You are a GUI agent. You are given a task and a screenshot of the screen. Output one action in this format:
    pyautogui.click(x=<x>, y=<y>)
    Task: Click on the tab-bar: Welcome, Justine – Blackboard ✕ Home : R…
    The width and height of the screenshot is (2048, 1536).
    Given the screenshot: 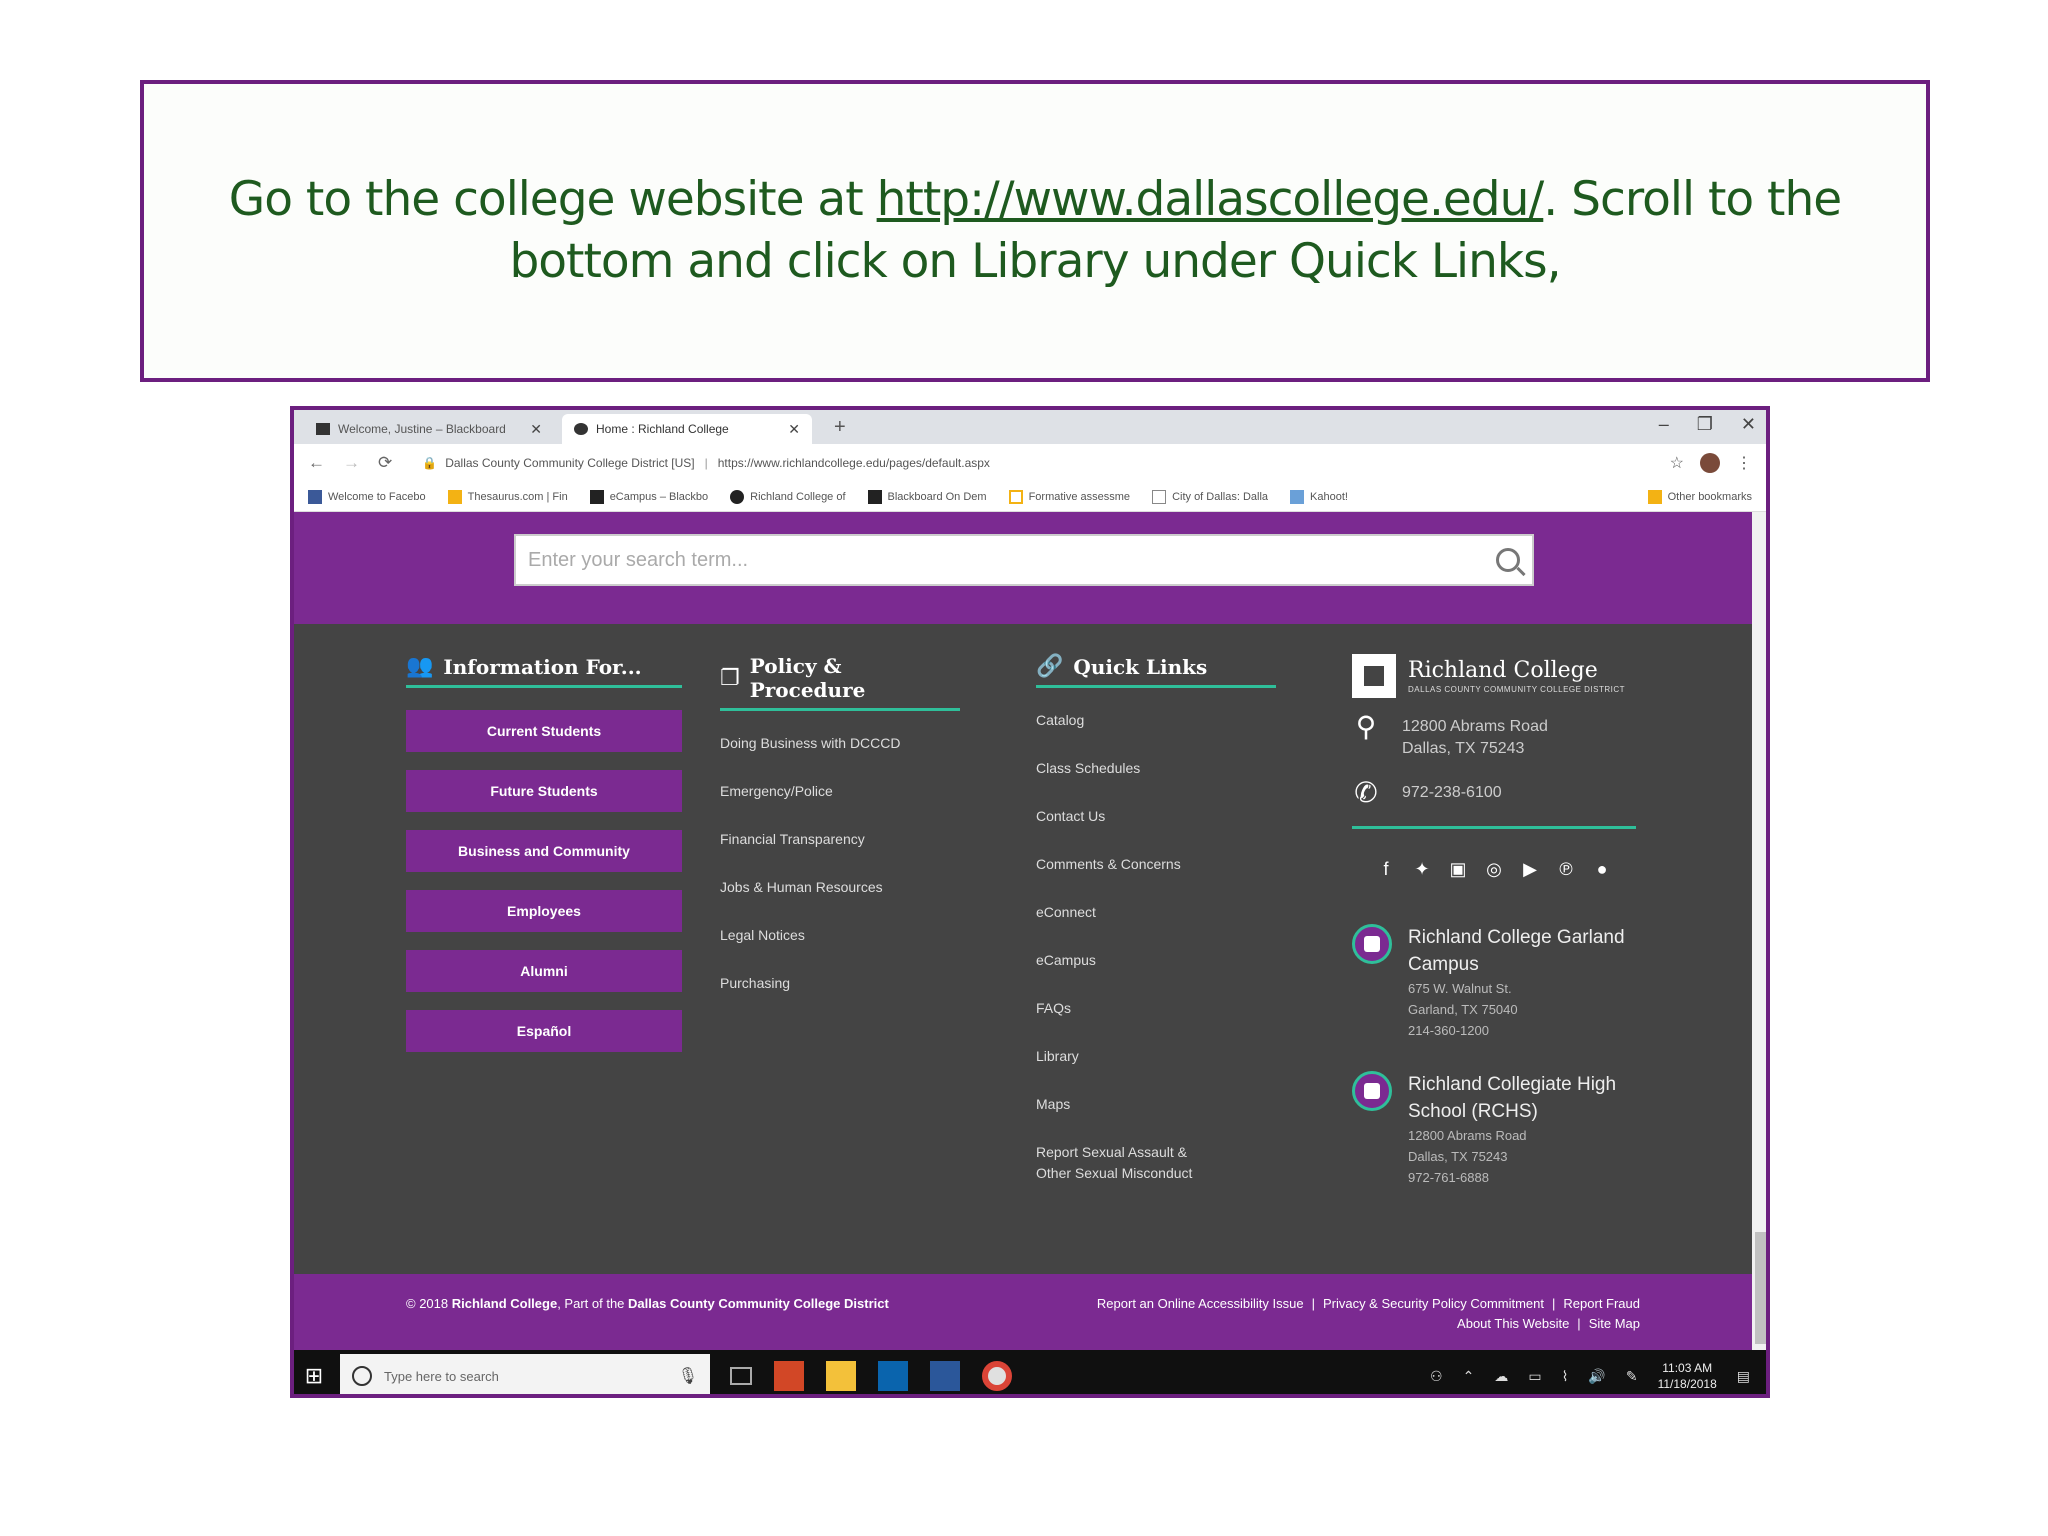 What is the action you would take?
    pyautogui.click(x=1030, y=427)
    